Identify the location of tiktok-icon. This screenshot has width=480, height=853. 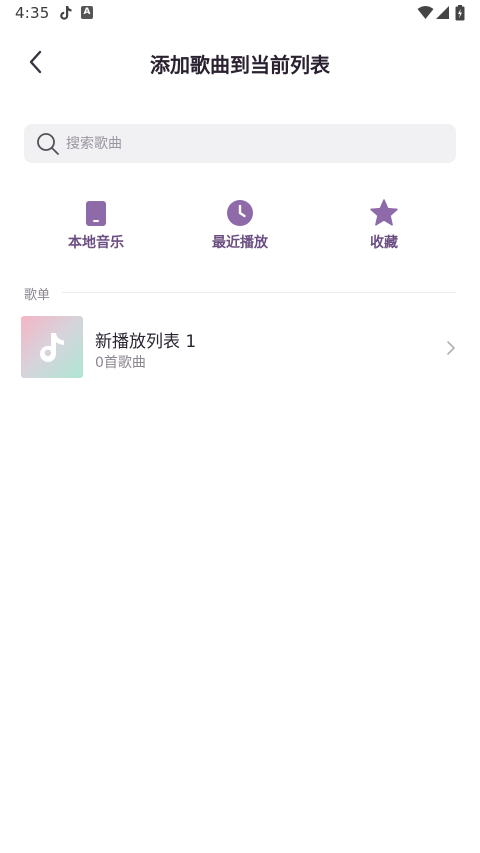
(65, 15).